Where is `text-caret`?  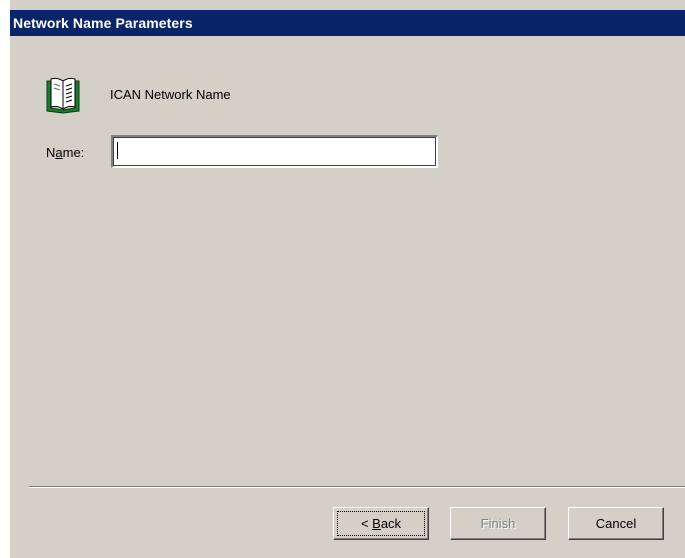
text-caret is located at coordinates (117, 150).